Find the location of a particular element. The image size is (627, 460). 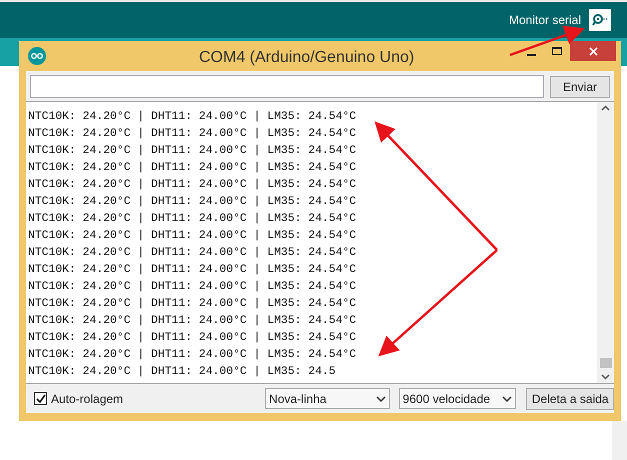

toolbar-label: Monitor serial is located at coordinates (544, 20).